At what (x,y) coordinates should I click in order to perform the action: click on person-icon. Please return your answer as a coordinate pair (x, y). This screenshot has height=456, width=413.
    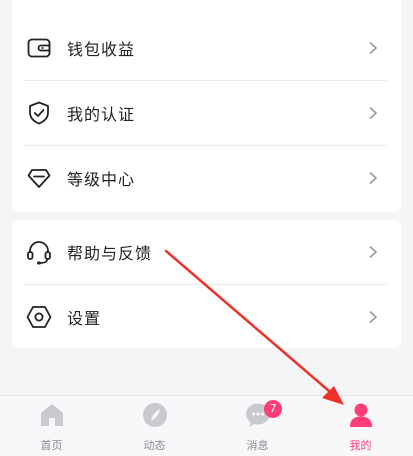
    Looking at the image, I should click on (360, 415).